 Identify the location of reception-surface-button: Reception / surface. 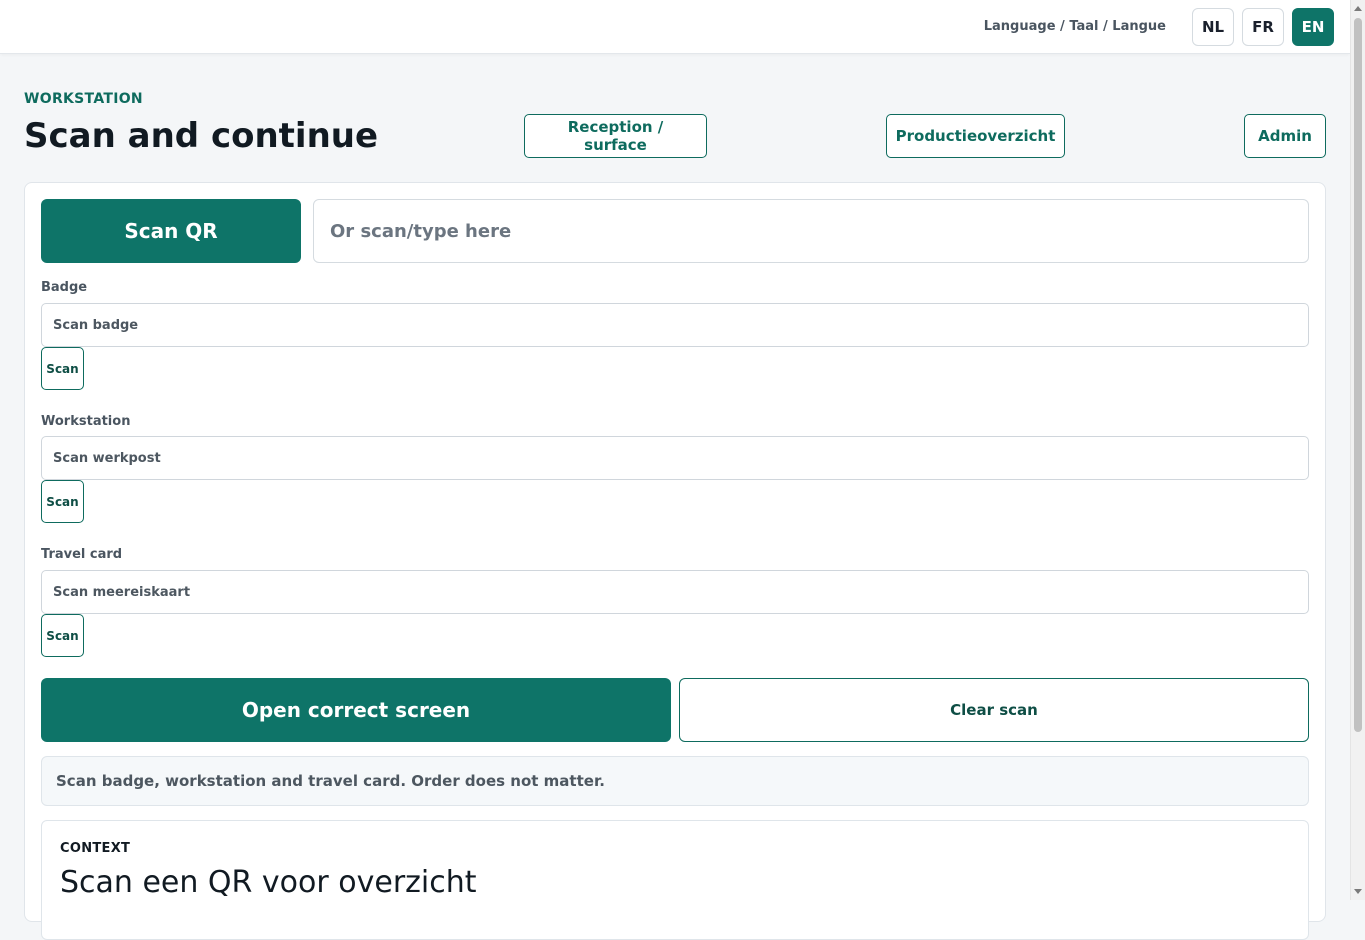
(615, 136).